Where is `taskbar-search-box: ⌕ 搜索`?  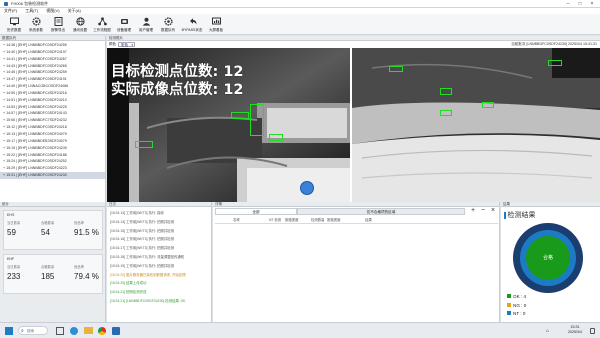 taskbar-search-box: ⌕ 搜索 is located at coordinates (33, 330).